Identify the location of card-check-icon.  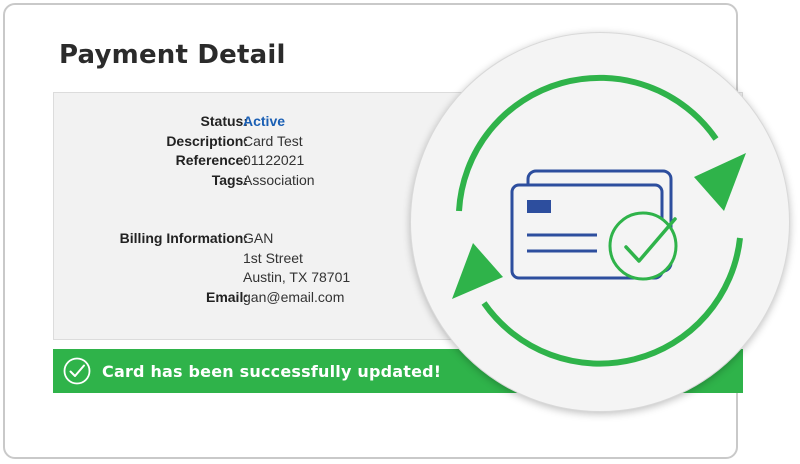
(643, 246).